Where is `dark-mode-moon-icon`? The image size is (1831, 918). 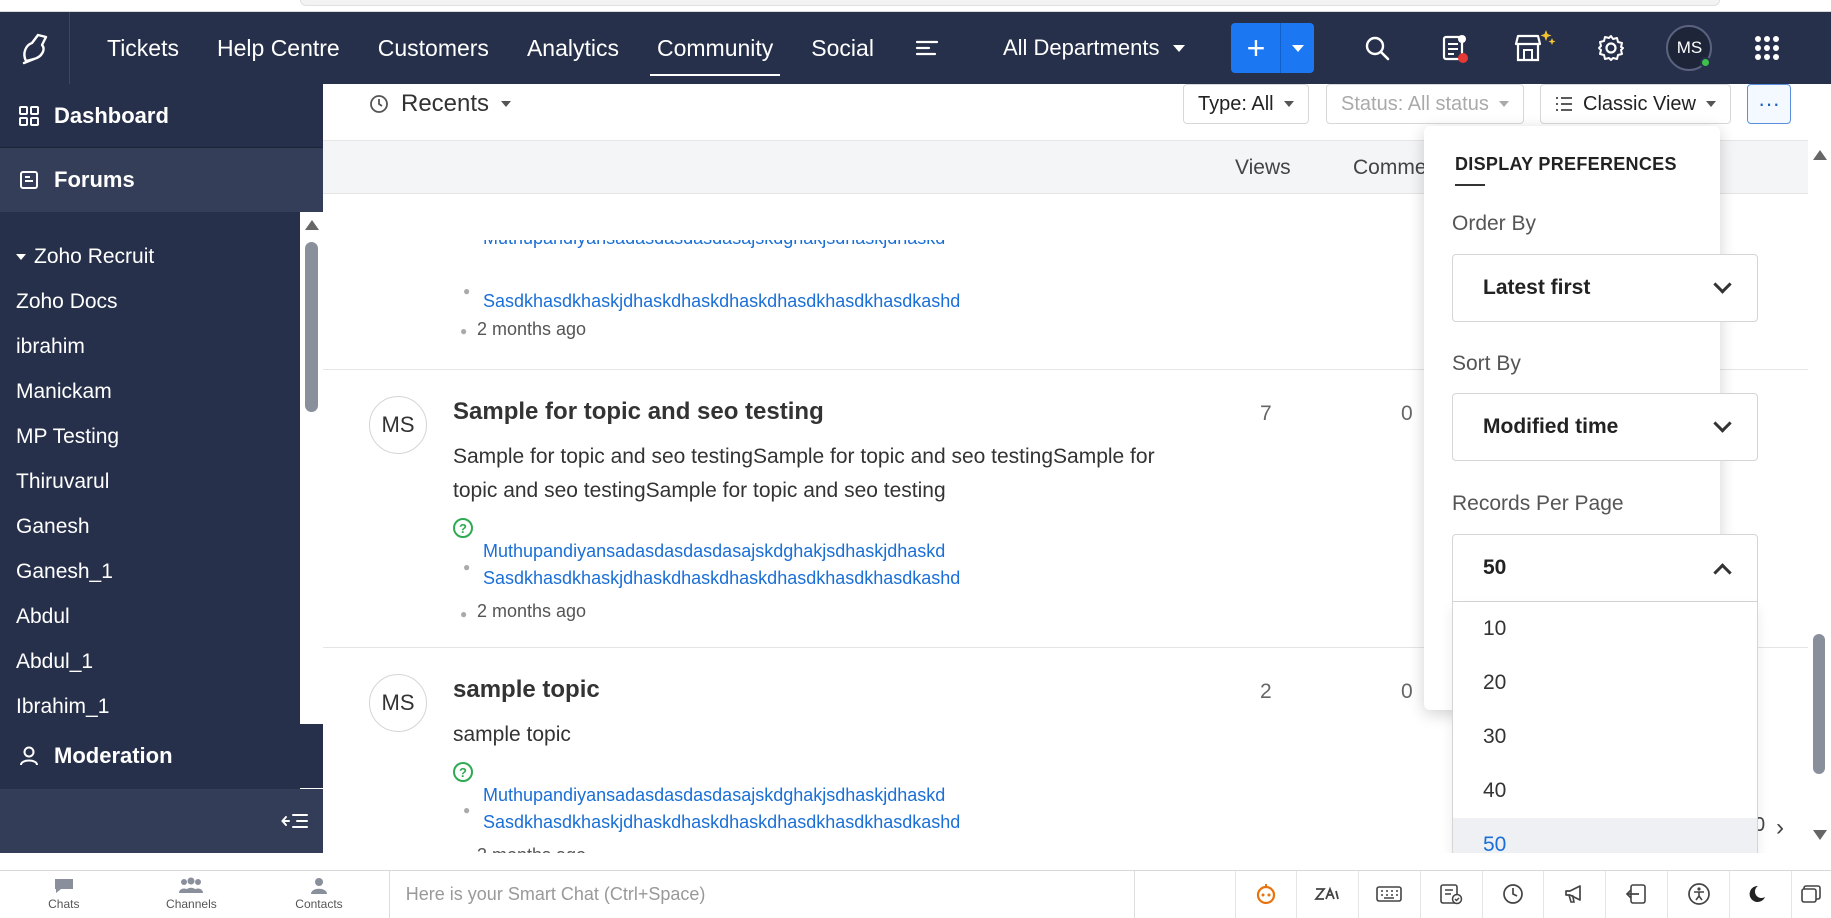
dark-mode-moon-icon is located at coordinates (1761, 894).